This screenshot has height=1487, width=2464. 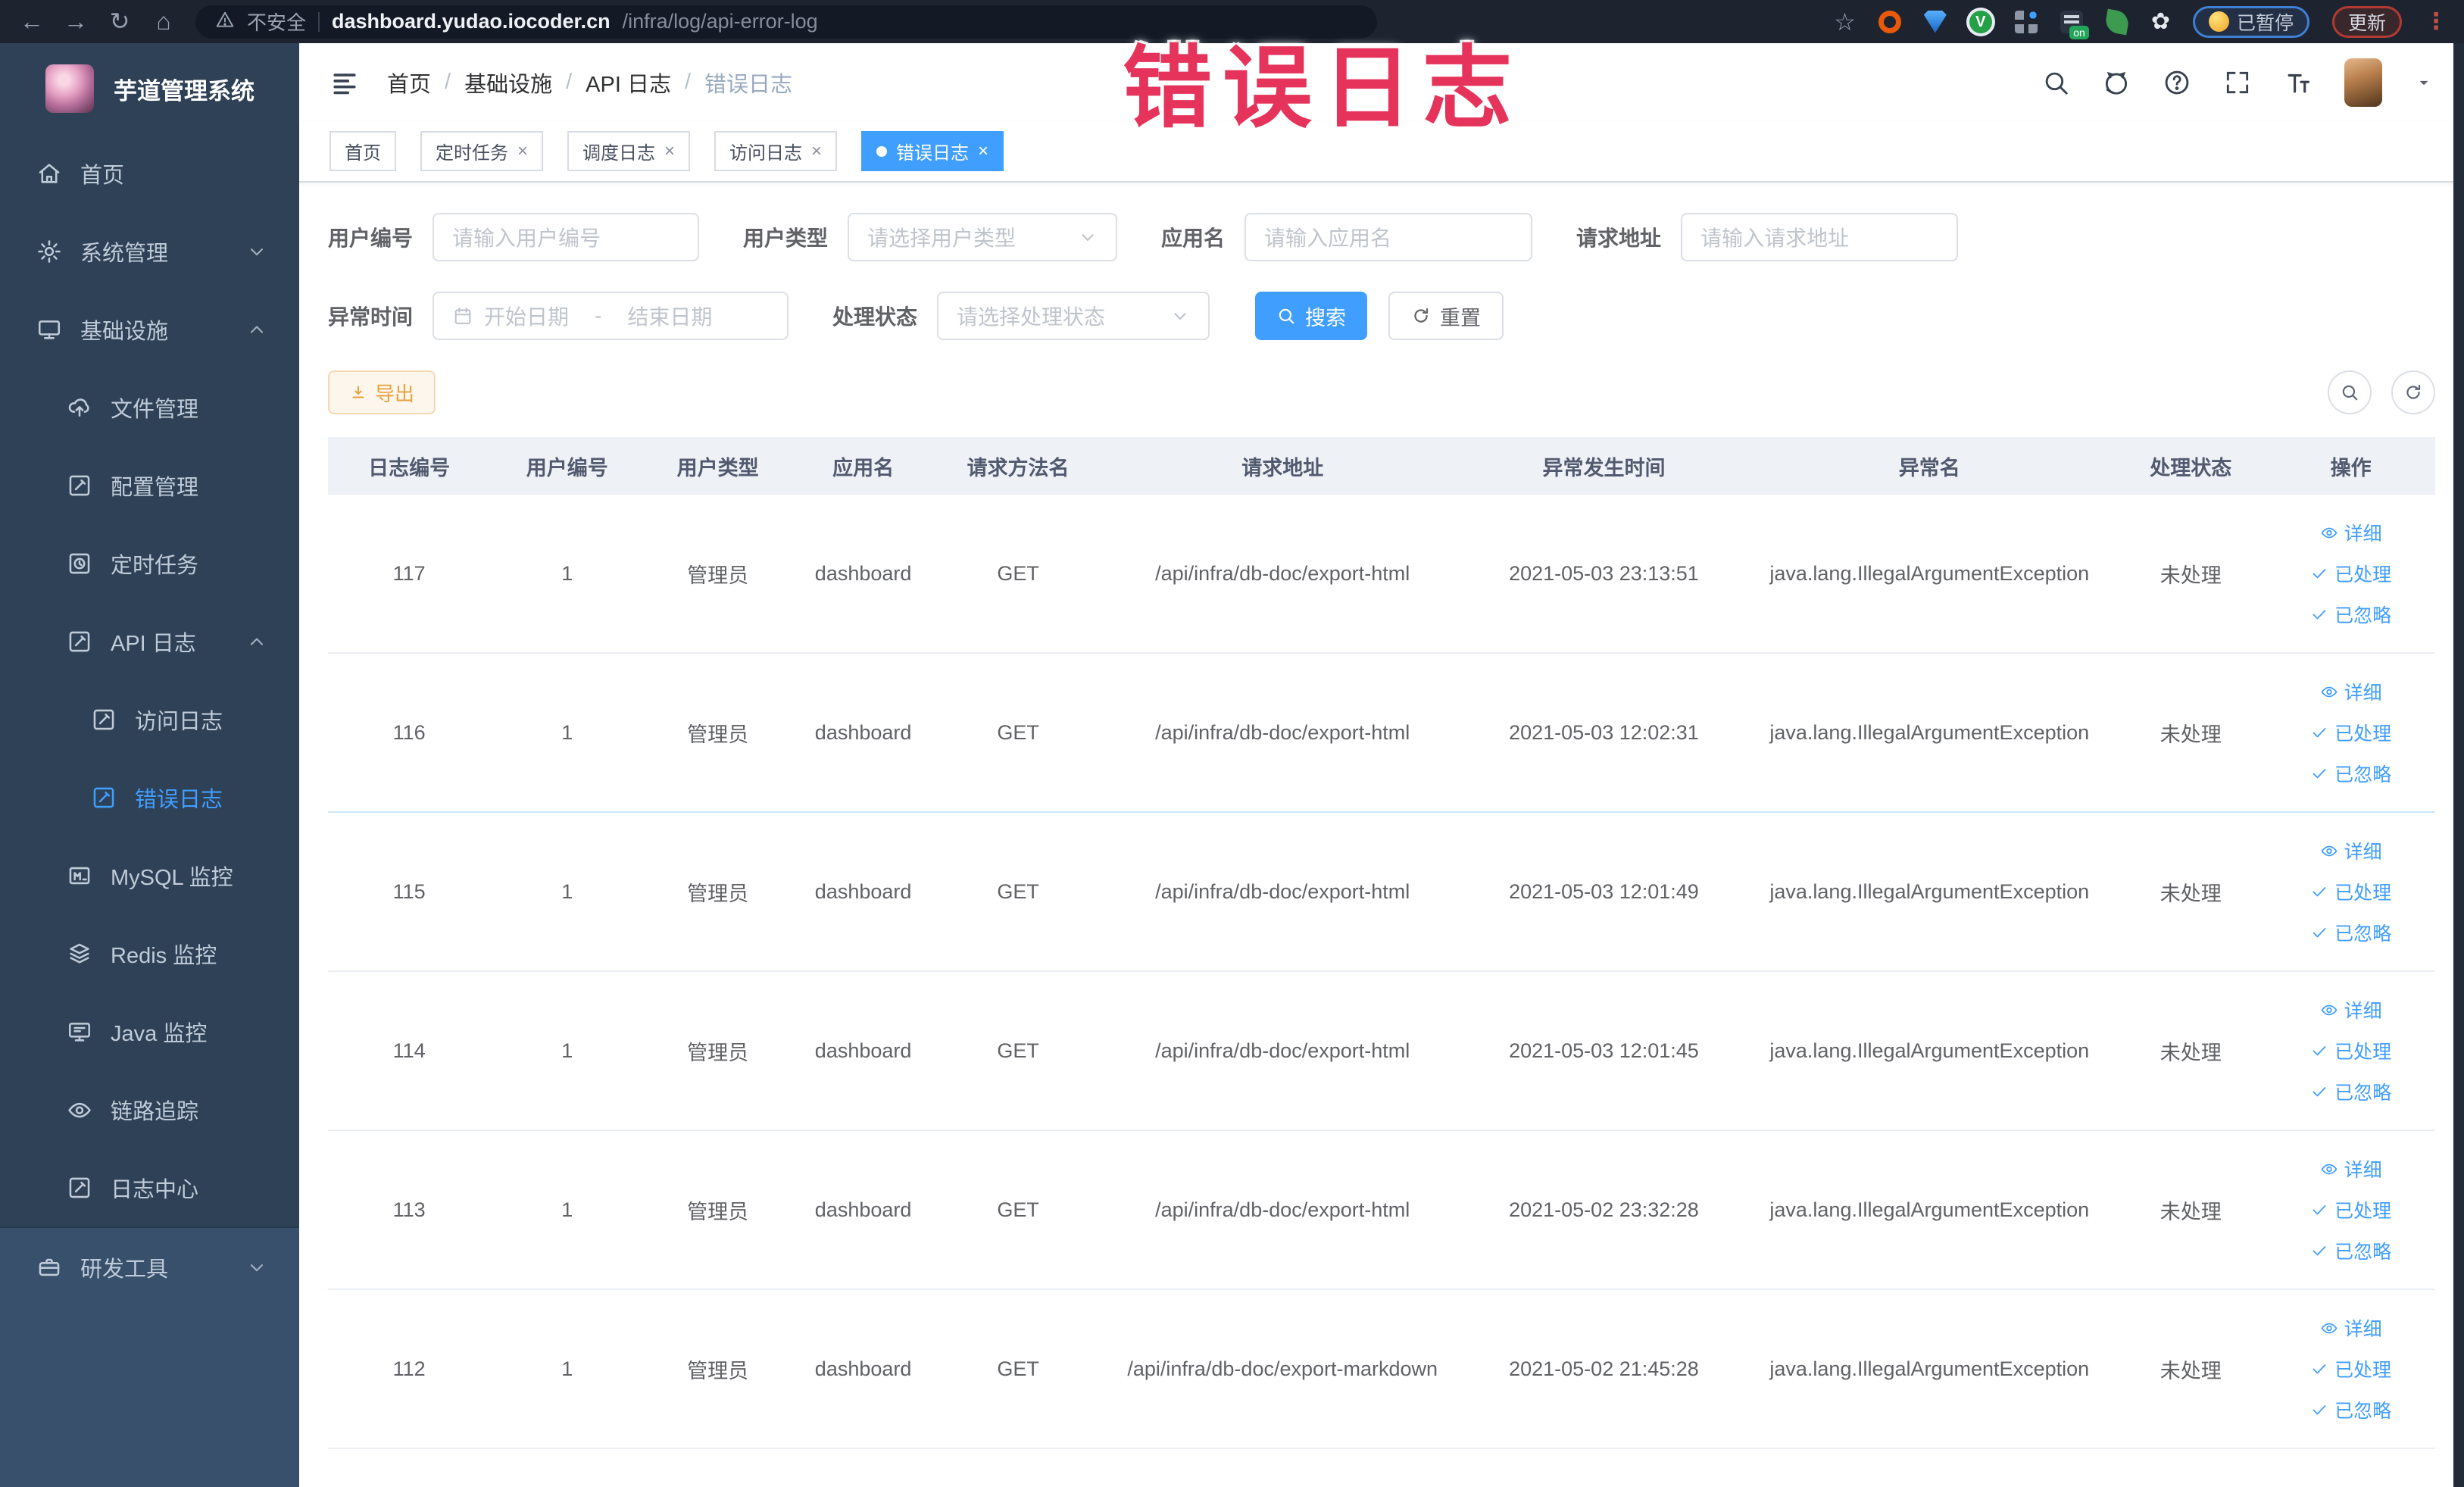 What do you see at coordinates (149, 1031) in the screenshot?
I see `sidebar-item-java-monitor: Java 监控` at bounding box center [149, 1031].